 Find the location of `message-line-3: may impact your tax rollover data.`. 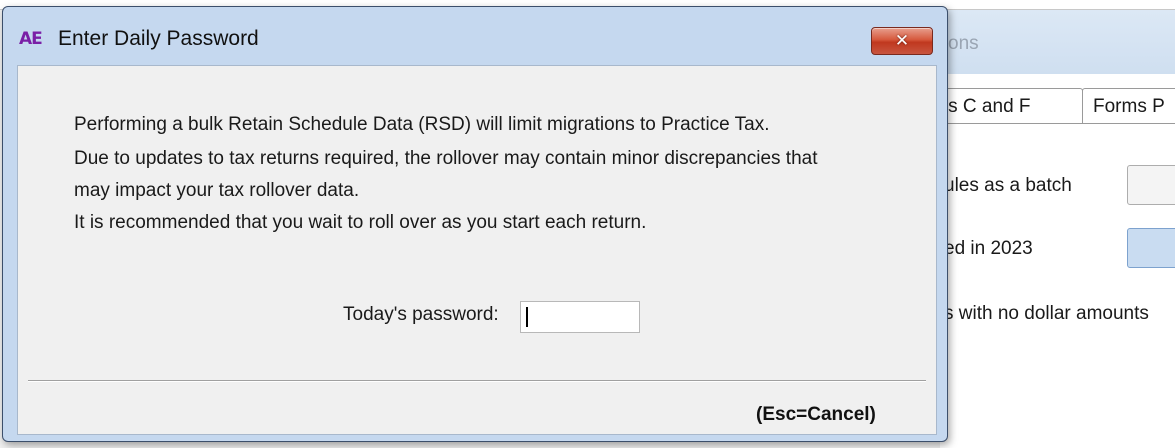

message-line-3: may impact your tax rollover data. is located at coordinates (217, 190).